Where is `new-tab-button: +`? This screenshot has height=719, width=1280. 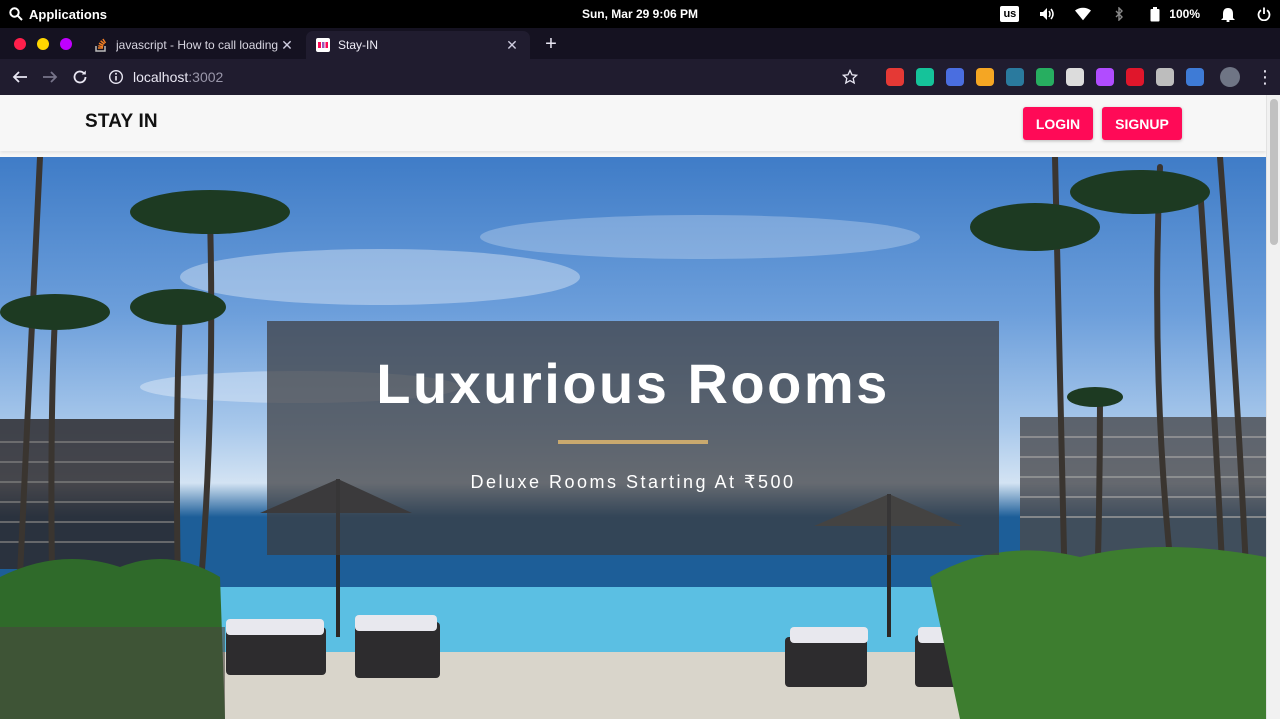 new-tab-button: + is located at coordinates (551, 44).